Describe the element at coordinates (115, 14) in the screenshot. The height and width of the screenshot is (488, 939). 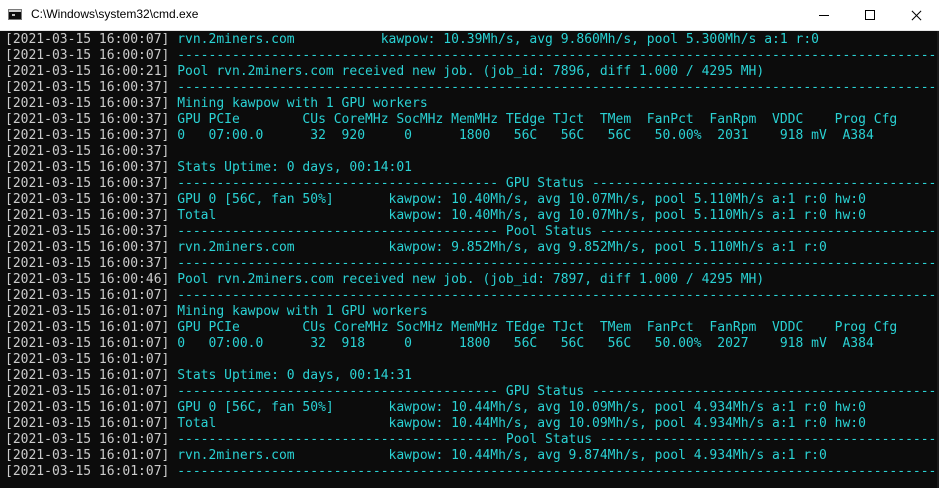
I see `window-title: C:\Windows\system32\cmd.exe` at that location.